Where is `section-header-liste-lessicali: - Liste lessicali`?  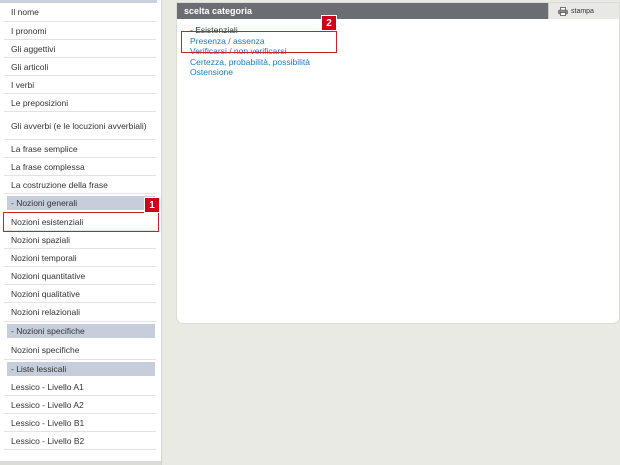 section-header-liste-lessicali: - Liste lessicali is located at coordinates (81, 369).